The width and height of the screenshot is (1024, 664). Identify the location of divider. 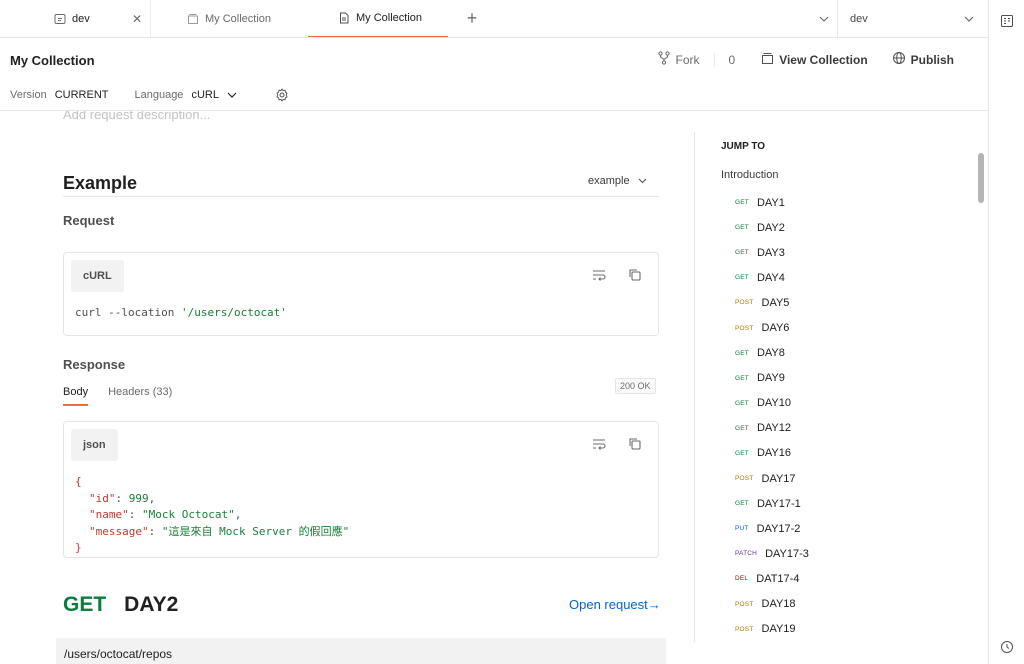
(361, 196).